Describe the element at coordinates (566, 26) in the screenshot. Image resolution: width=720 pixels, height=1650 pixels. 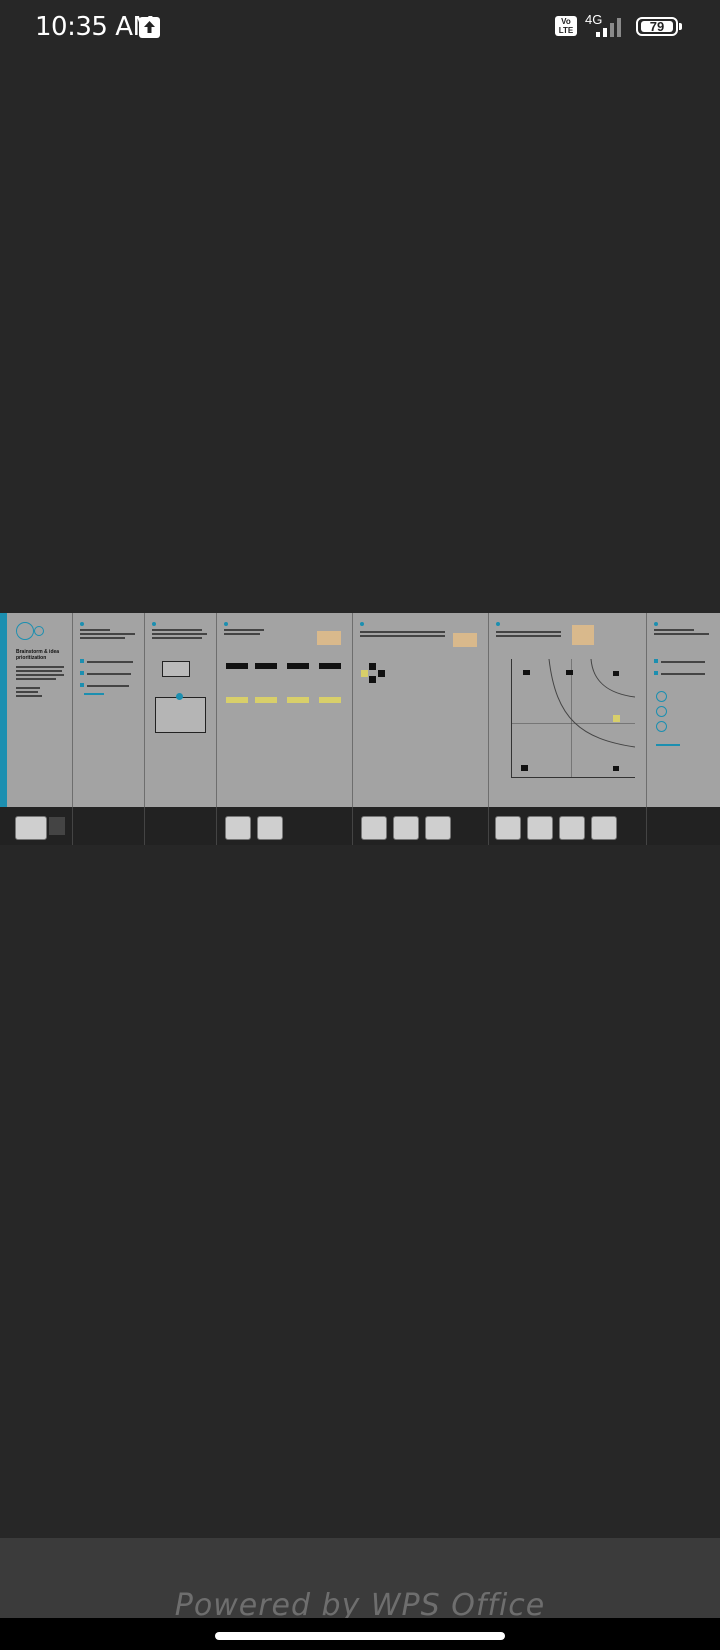
I see `volte-icon: Vo LTE` at that location.